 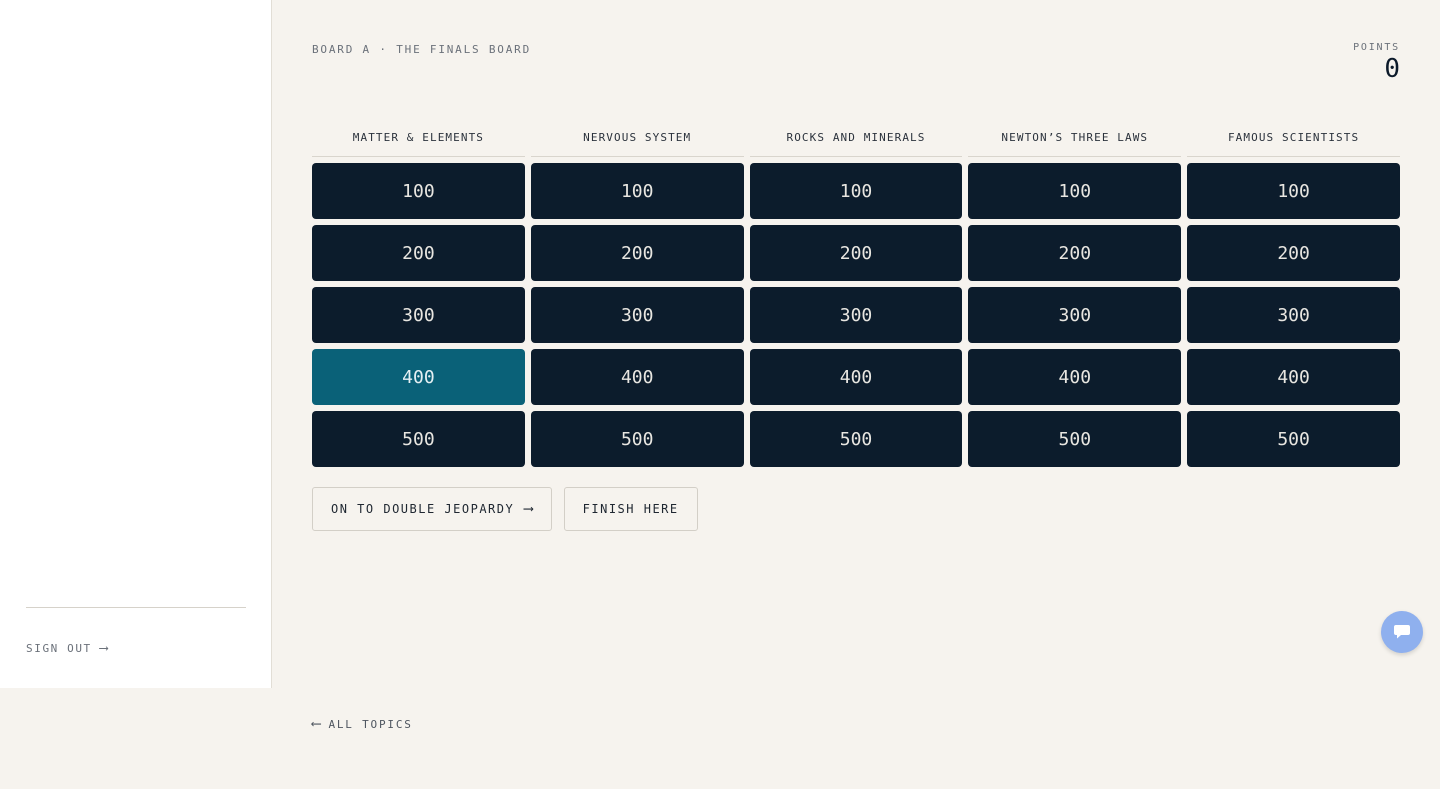 I want to click on board-actions: ON TO DOUBLE JEOPARDY ⟶ FINISH HERE, so click(x=505, y=509).